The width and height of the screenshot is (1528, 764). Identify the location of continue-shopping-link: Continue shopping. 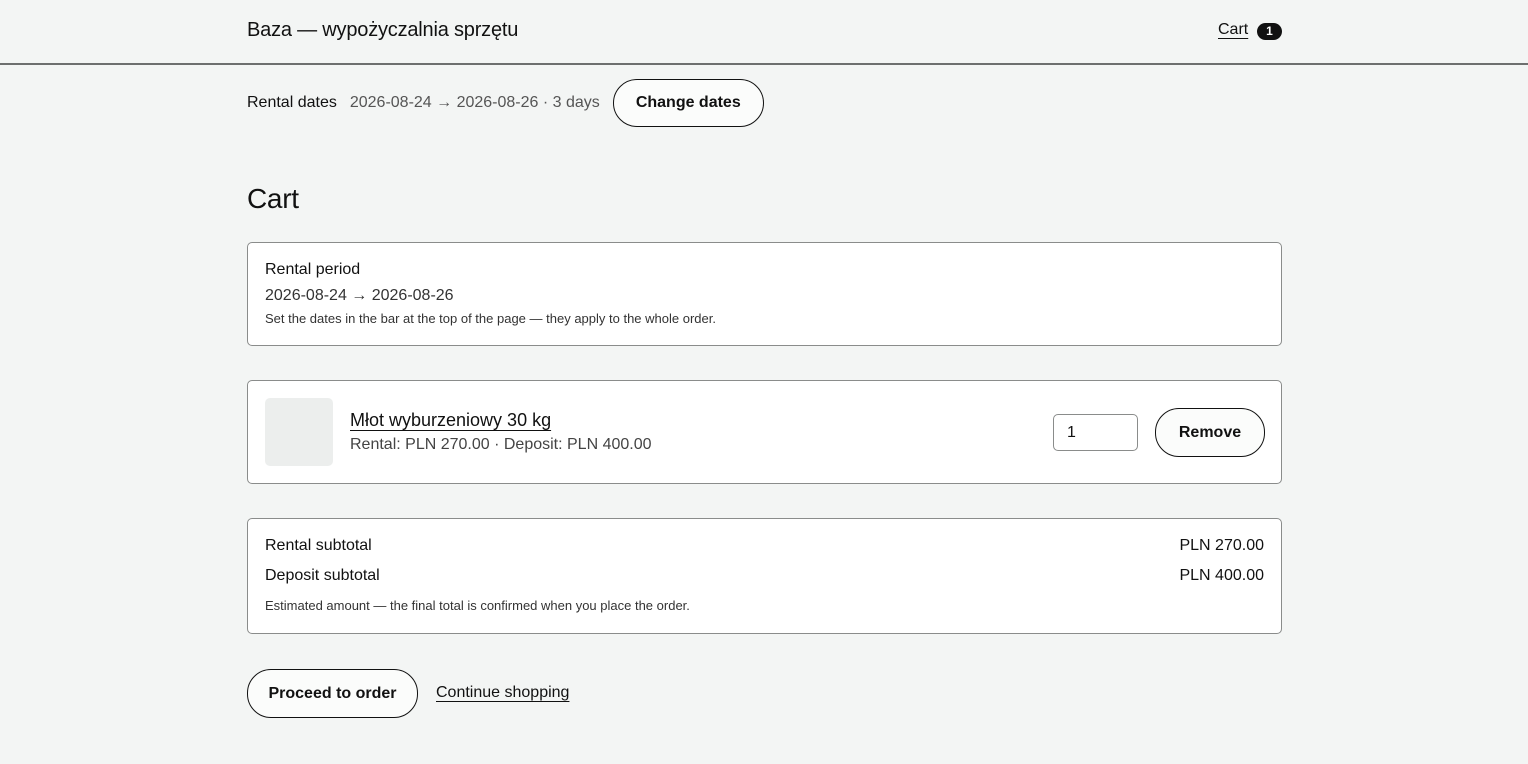
(502, 693).